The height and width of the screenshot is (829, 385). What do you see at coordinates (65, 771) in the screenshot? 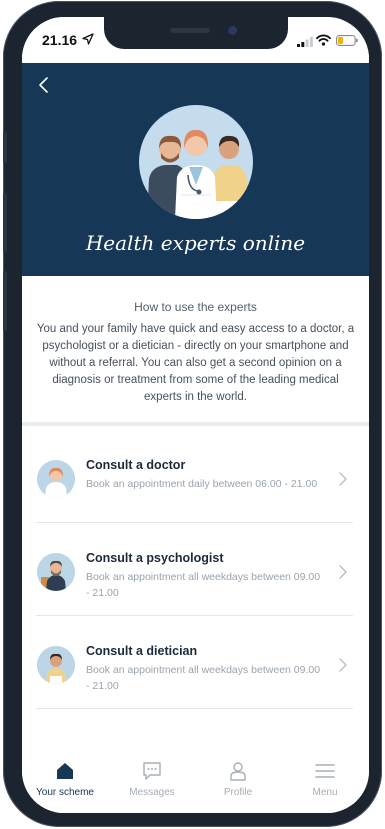
I see `home-icon` at bounding box center [65, 771].